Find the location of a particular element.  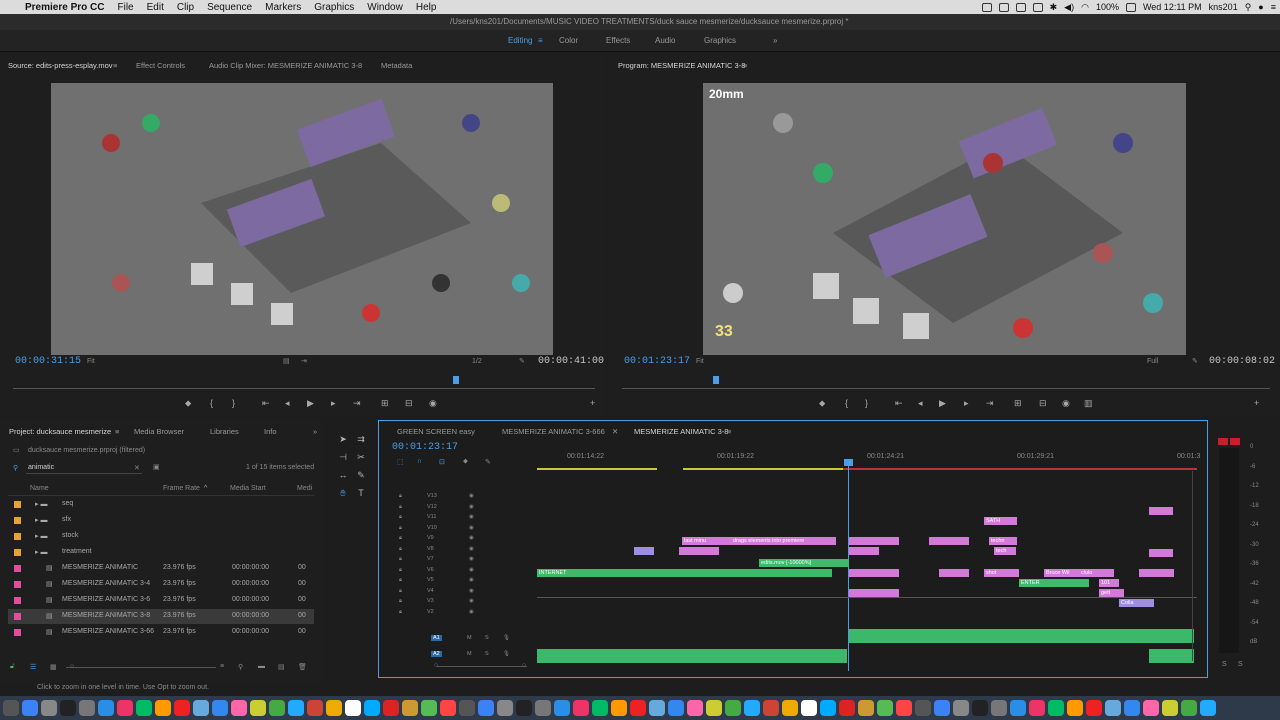

panel-overflow-icon: » is located at coordinates (315, 431).